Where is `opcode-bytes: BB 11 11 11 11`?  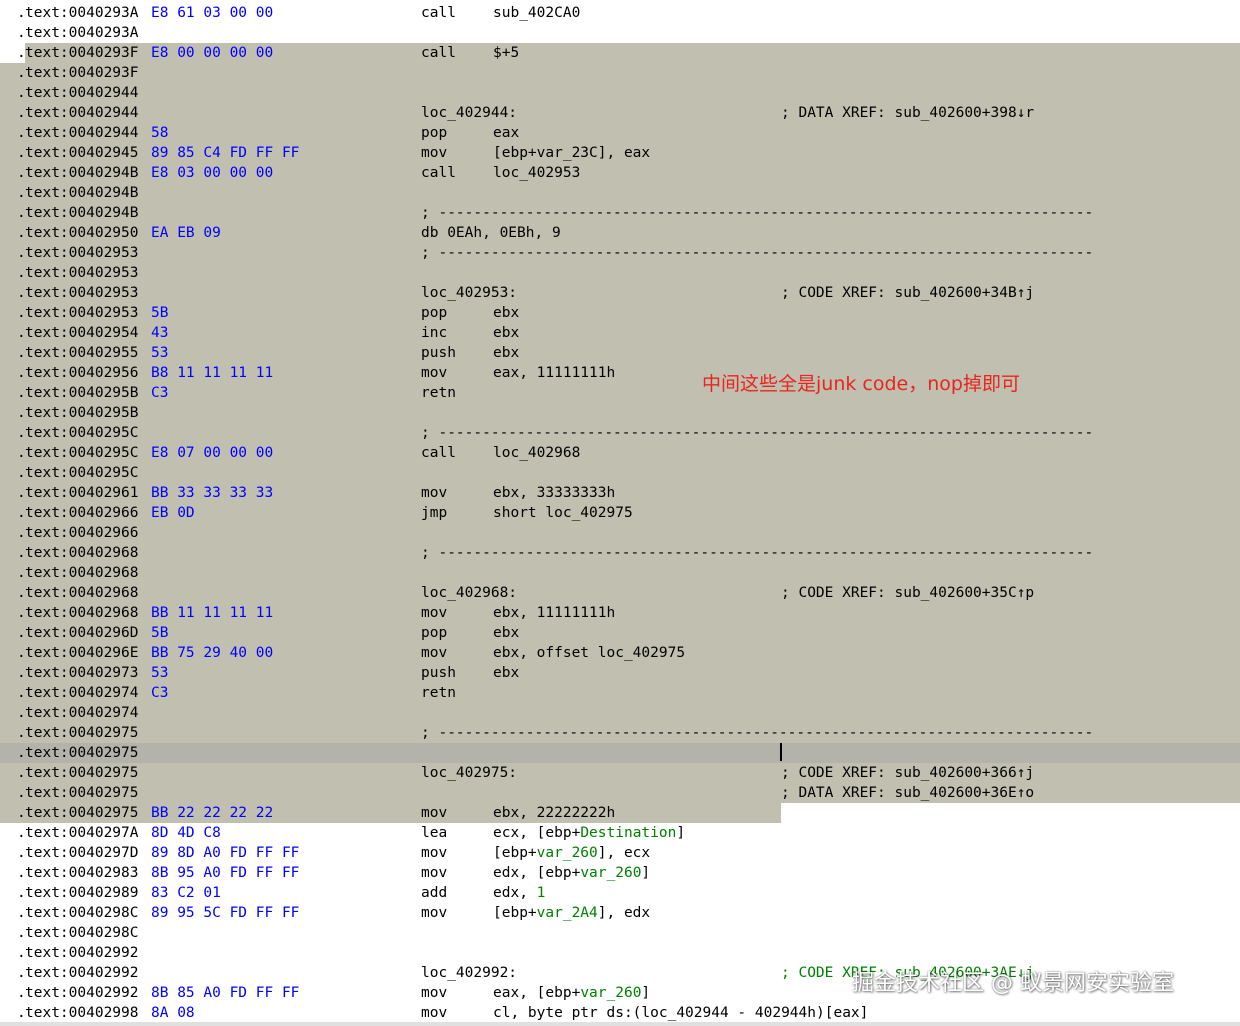
opcode-bytes: BB 11 11 11 11 is located at coordinates (212, 613).